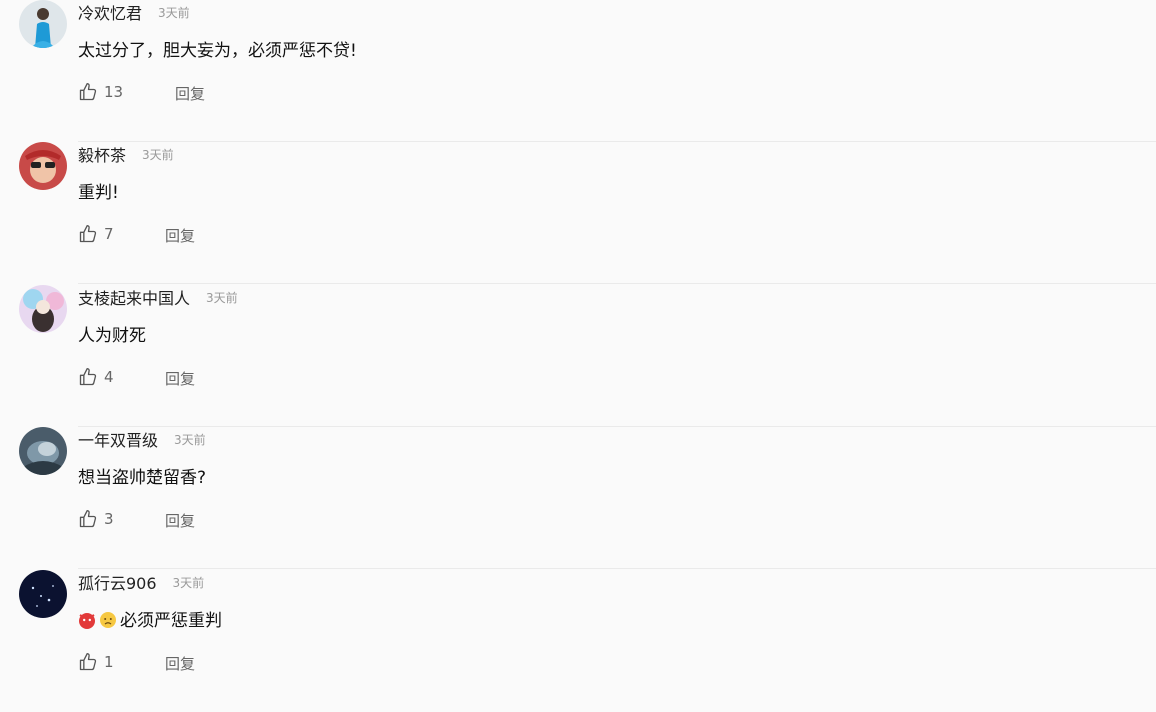 The height and width of the screenshot is (712, 1156). I want to click on like-button: 3, so click(96, 519).